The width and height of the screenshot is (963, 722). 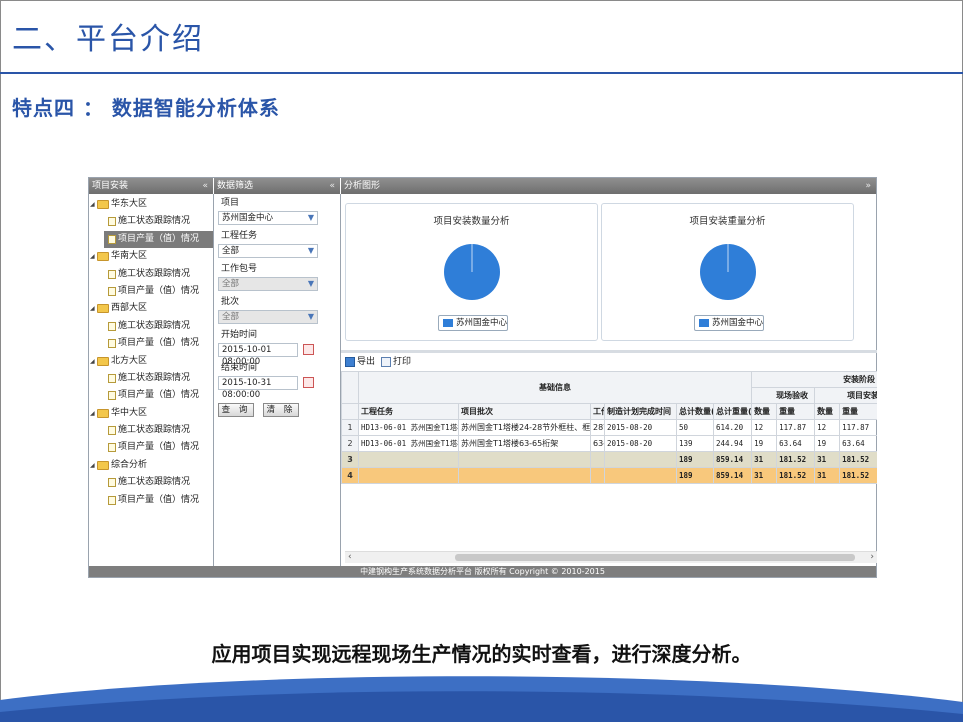 I want to click on tree-group-label: 华中大区, so click(x=129, y=412).